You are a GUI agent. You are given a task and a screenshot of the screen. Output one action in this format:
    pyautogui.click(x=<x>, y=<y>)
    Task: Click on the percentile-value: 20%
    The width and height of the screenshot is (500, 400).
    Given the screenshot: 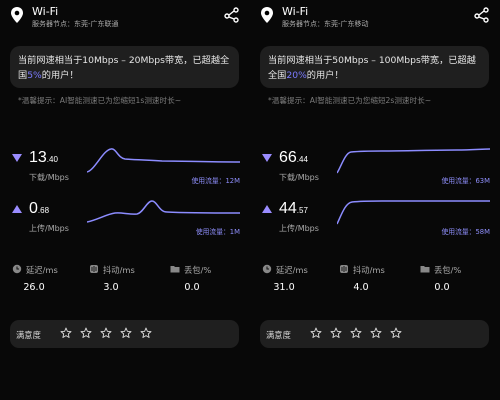 What is the action you would take?
    pyautogui.click(x=296, y=75)
    